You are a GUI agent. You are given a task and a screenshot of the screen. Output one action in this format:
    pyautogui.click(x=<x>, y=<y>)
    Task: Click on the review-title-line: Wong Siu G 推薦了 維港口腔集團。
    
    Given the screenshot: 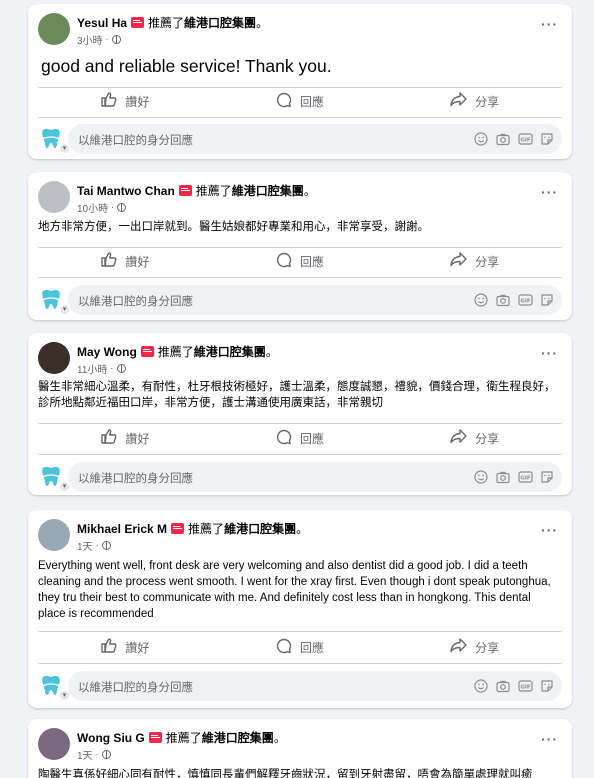 What is the action you would take?
    pyautogui.click(x=181, y=737)
    